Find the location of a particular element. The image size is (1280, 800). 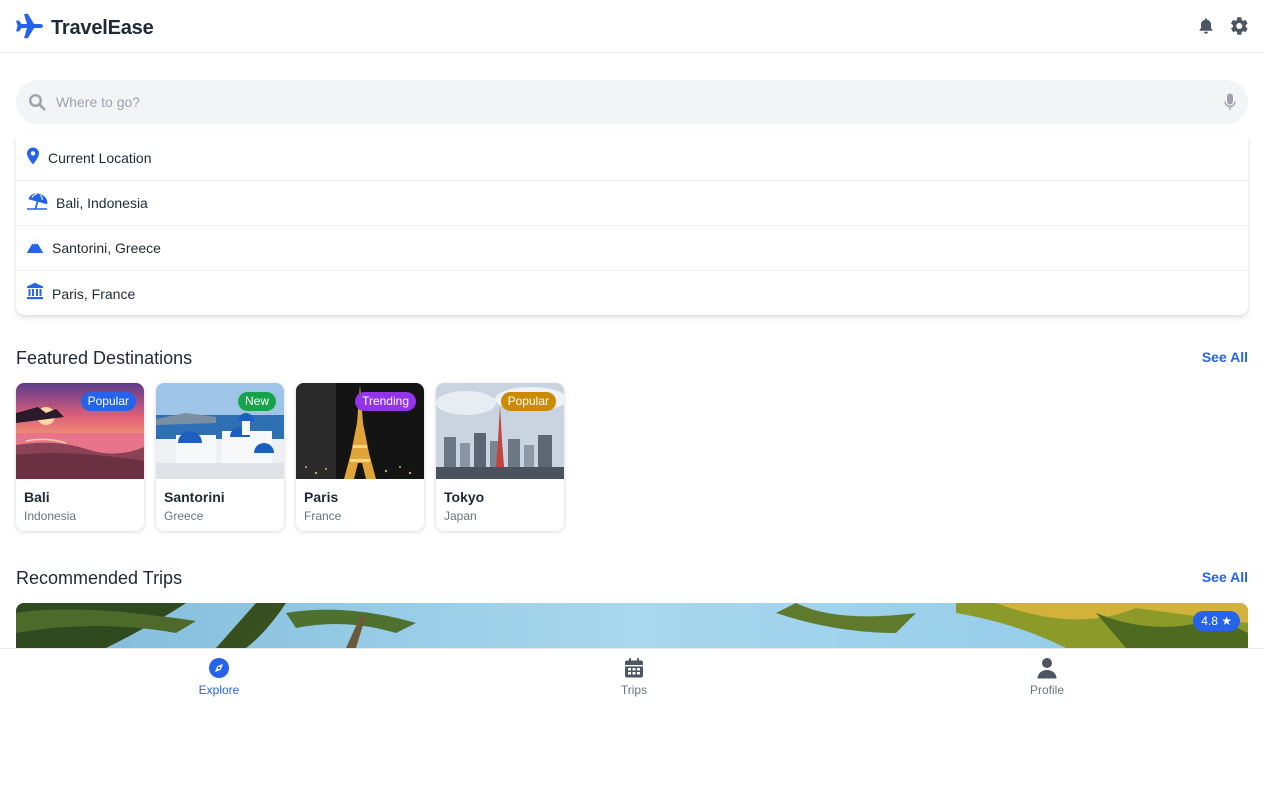

destination-card-bali: Popular Bali Indonesia is located at coordinates (80, 457).